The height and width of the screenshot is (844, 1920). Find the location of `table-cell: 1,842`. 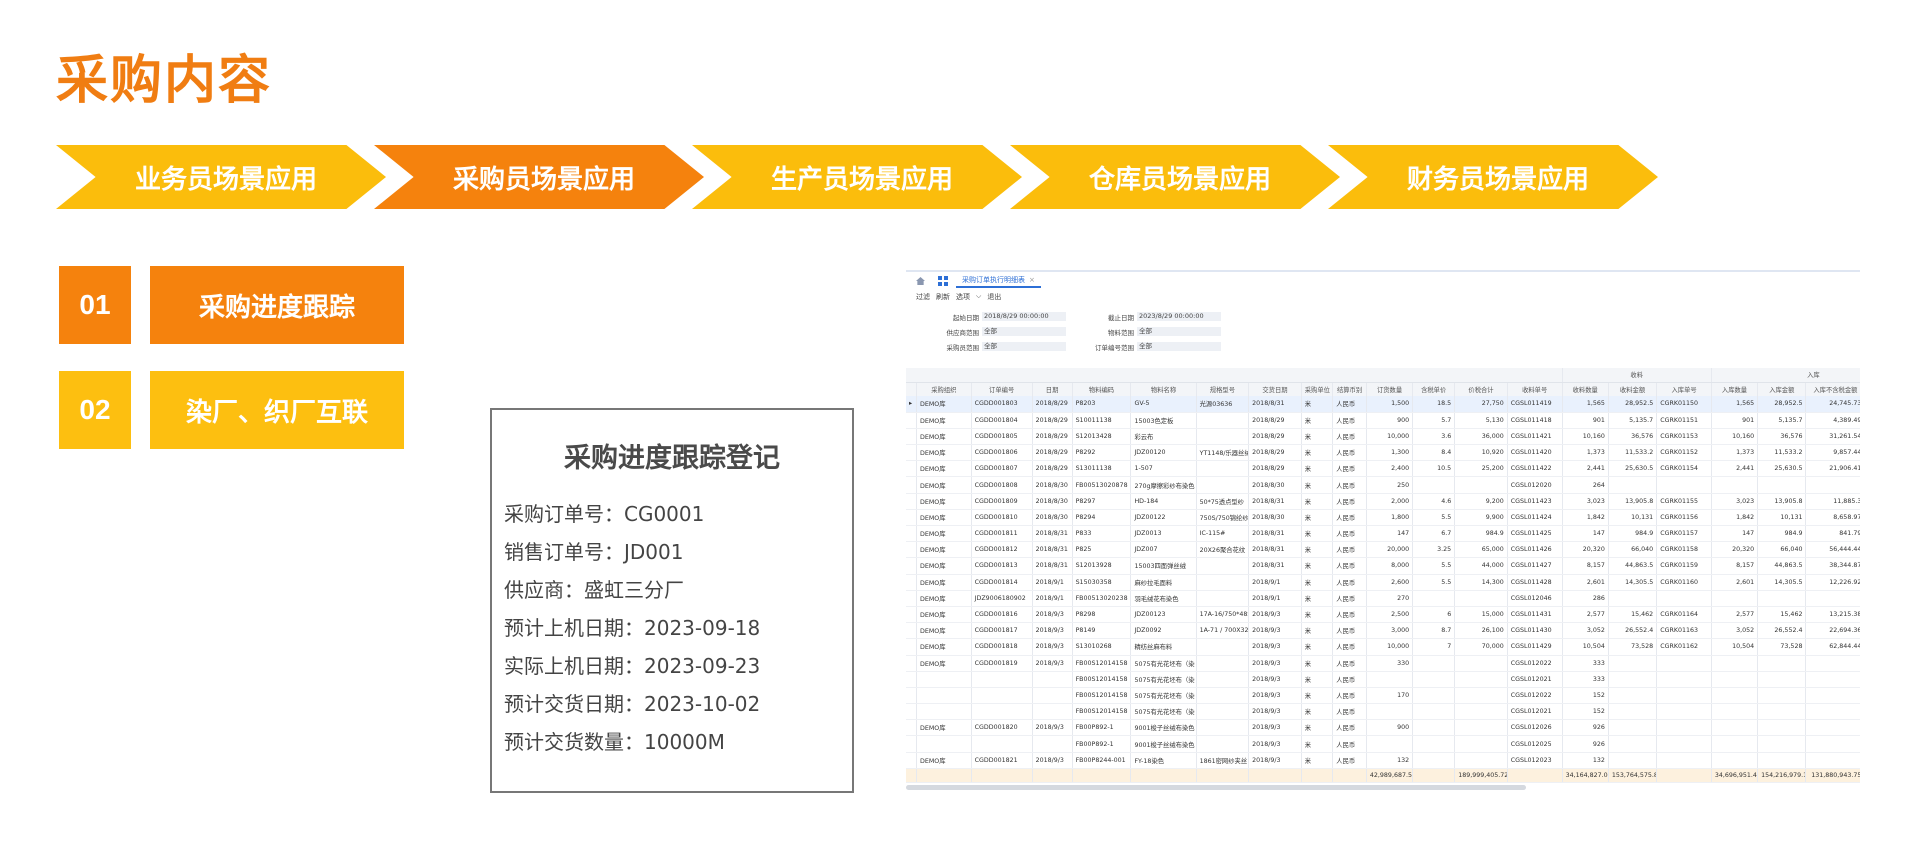

table-cell: 1,842 is located at coordinates (1735, 518).